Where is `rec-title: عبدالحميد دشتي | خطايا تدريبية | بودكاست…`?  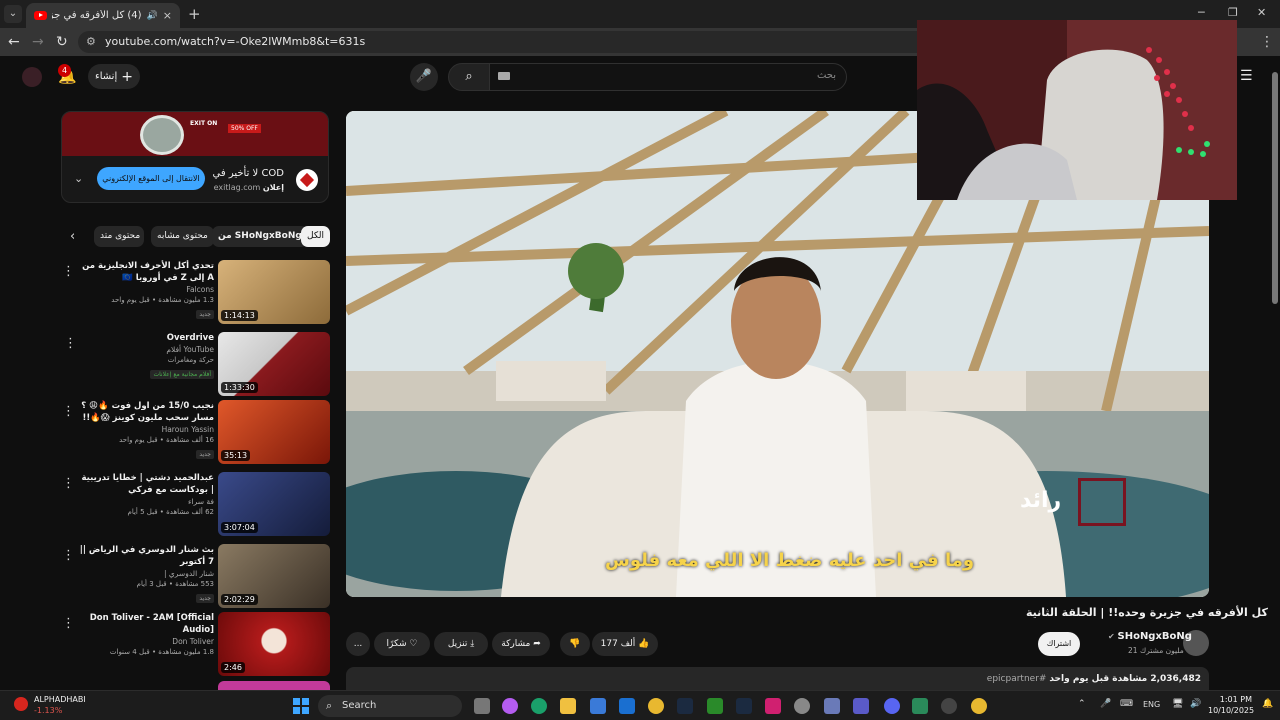
rec-title: عبدالحميد دشتي | خطايا تدريبية | بودكاست… is located at coordinates (145, 484).